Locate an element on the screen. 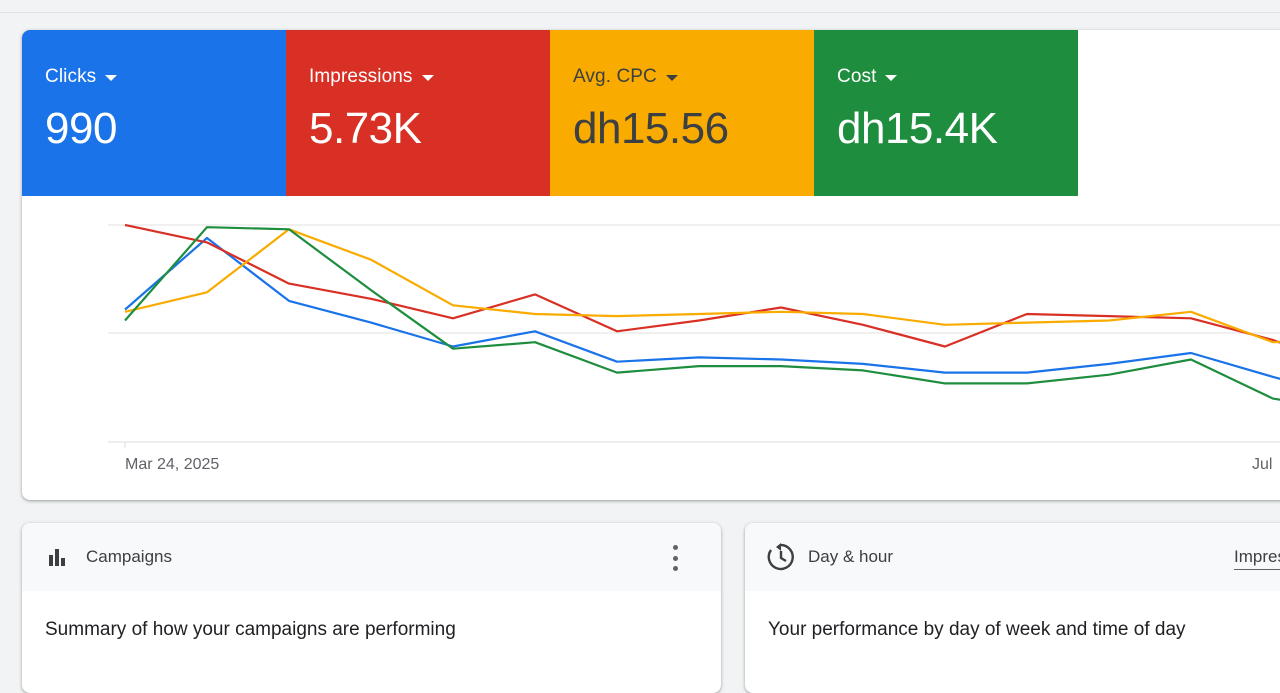  metric-label-row: Avg. CPC is located at coordinates (693, 77).